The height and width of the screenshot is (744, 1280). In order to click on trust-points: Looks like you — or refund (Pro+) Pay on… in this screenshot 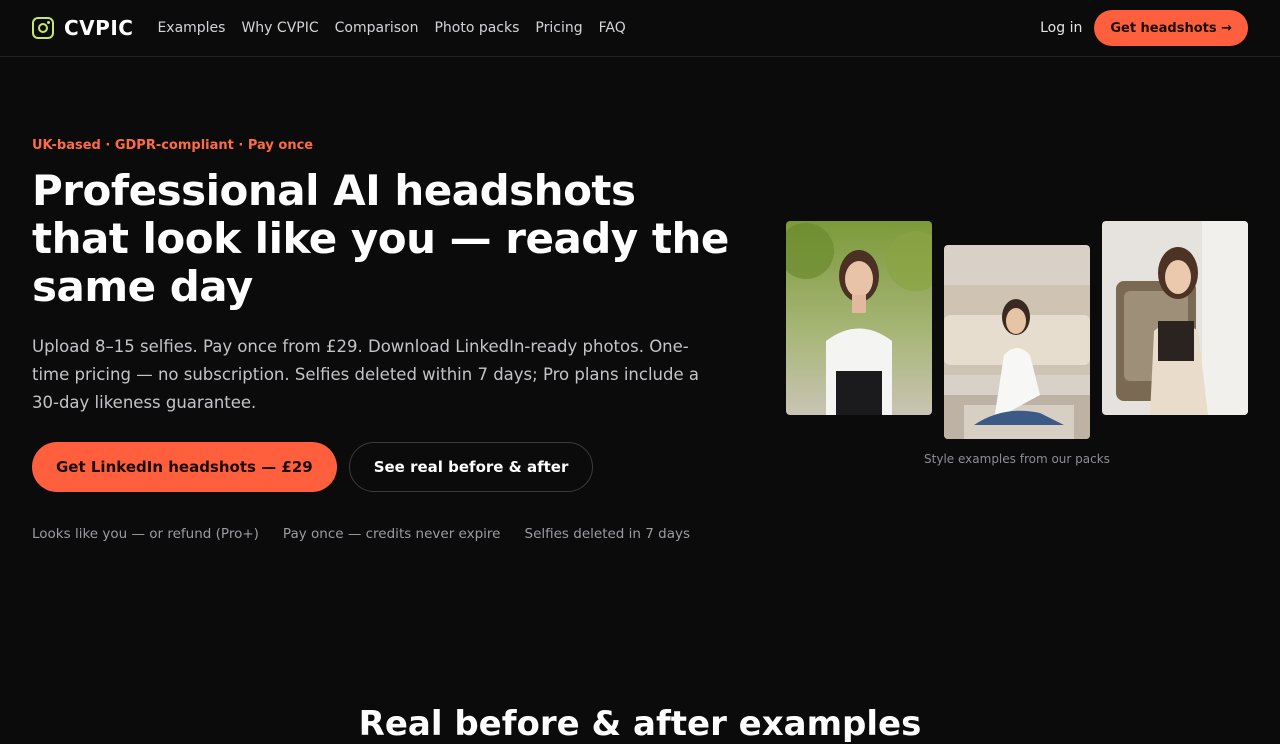, I will do `click(392, 534)`.